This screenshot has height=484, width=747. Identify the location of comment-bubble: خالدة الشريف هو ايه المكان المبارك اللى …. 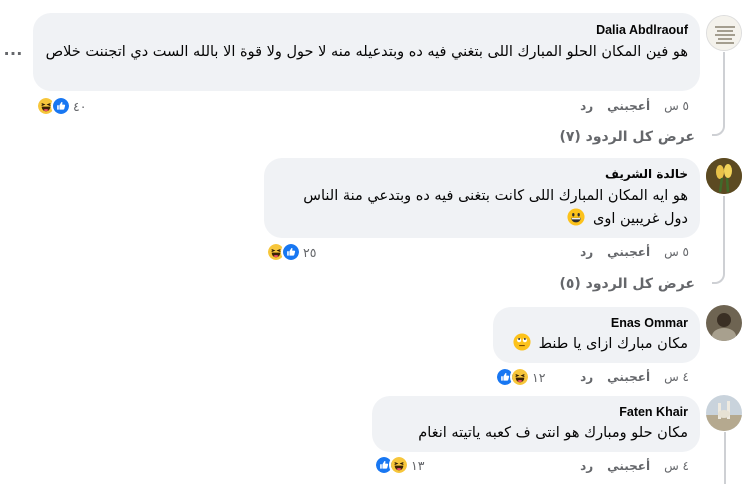
(482, 198).